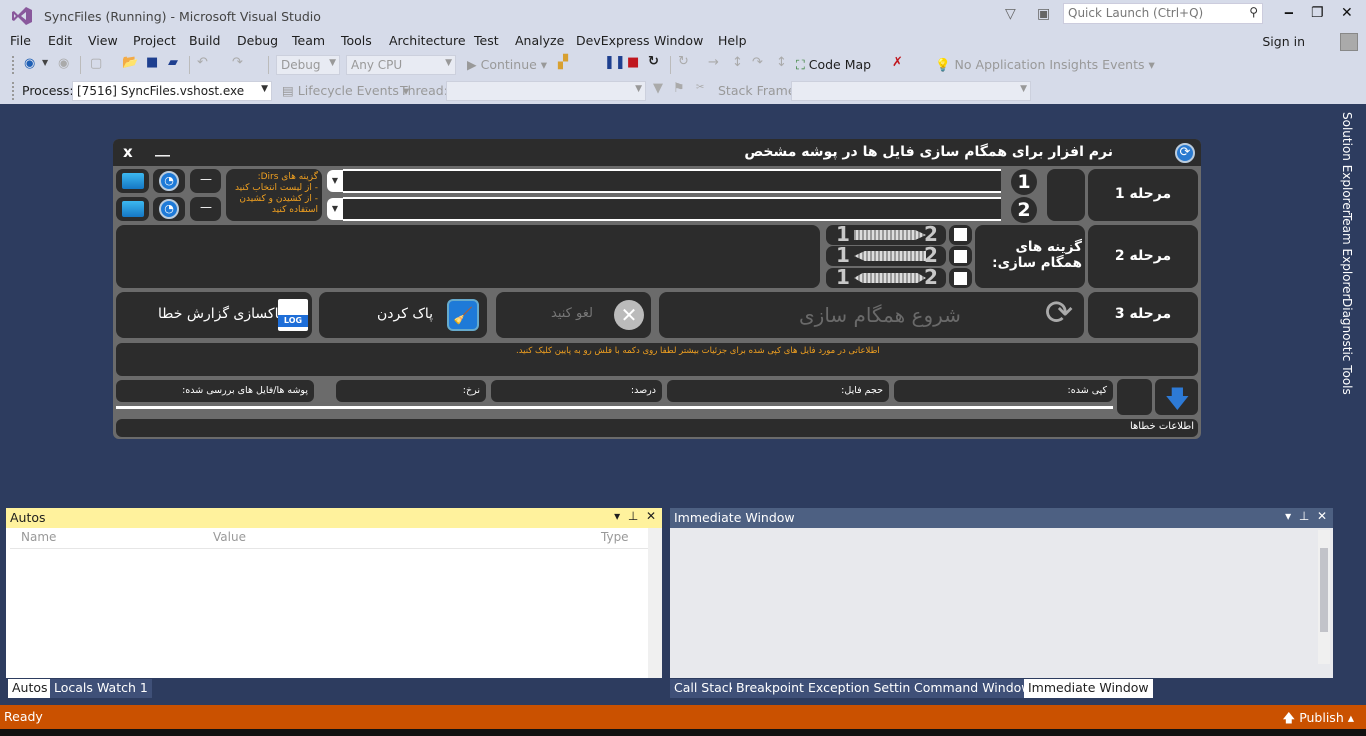 Image resolution: width=1366 pixels, height=736 pixels. I want to click on process-select: [7516] SyncFiles.vshost.exe ▼, so click(172, 91).